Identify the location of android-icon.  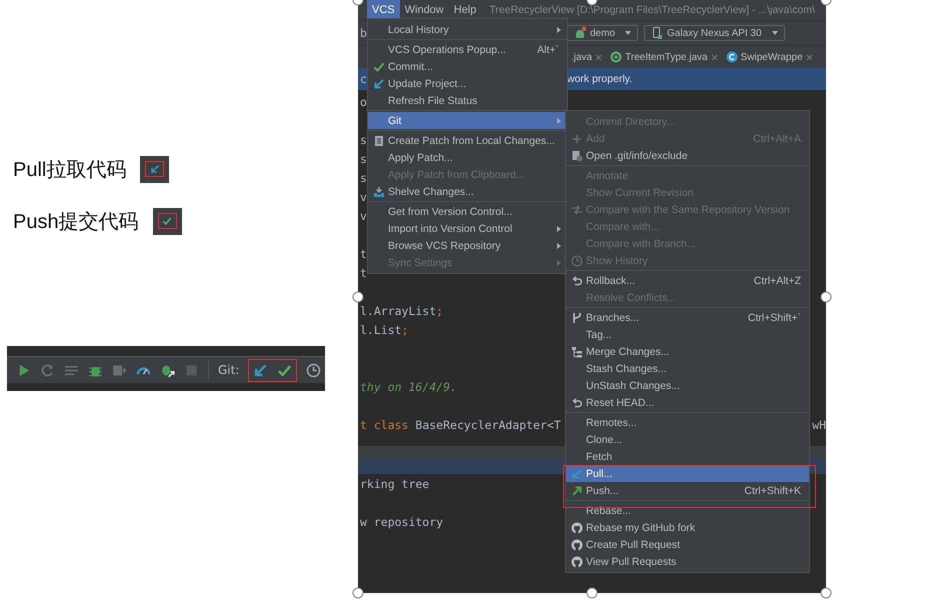
(580, 33).